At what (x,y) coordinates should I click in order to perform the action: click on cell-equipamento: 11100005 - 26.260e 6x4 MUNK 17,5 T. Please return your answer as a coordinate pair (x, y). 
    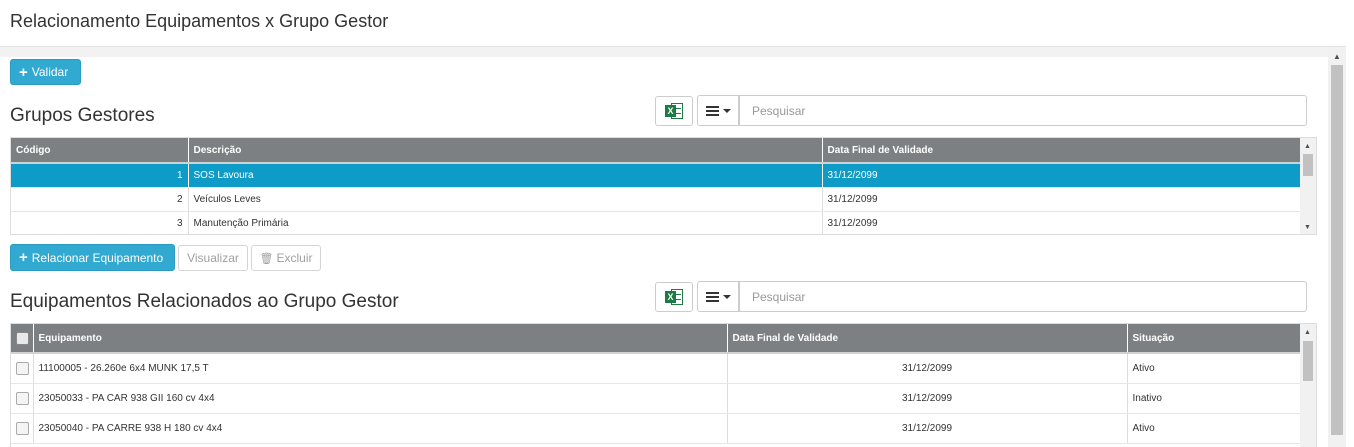
    Looking at the image, I should click on (380, 368).